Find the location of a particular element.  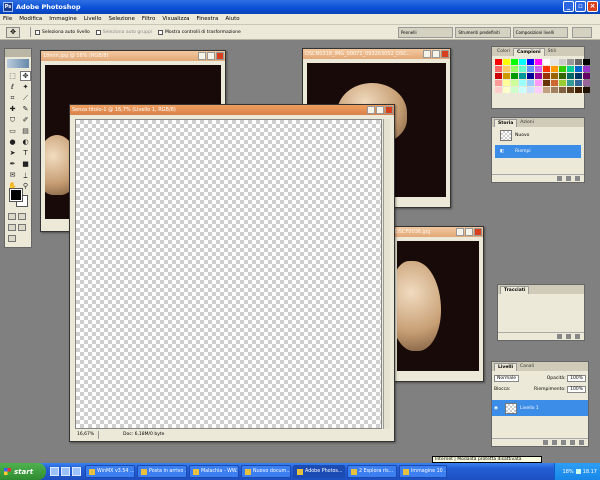

adobe-online-icon is located at coordinates (18, 63).